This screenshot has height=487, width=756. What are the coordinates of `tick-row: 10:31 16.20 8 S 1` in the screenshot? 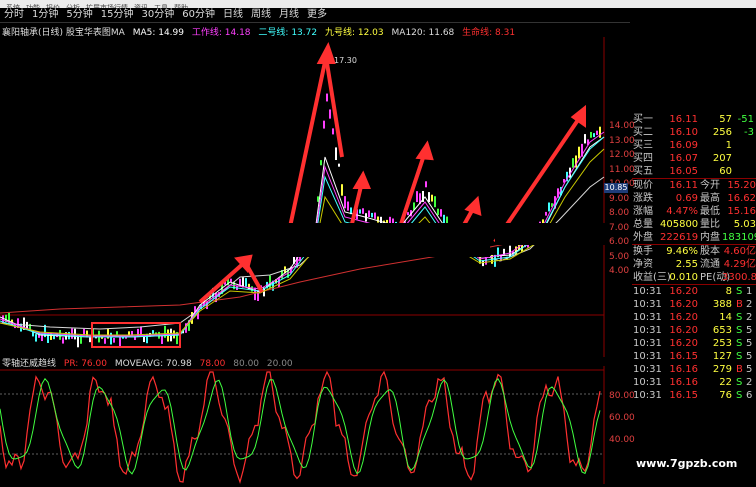 It's located at (694, 291).